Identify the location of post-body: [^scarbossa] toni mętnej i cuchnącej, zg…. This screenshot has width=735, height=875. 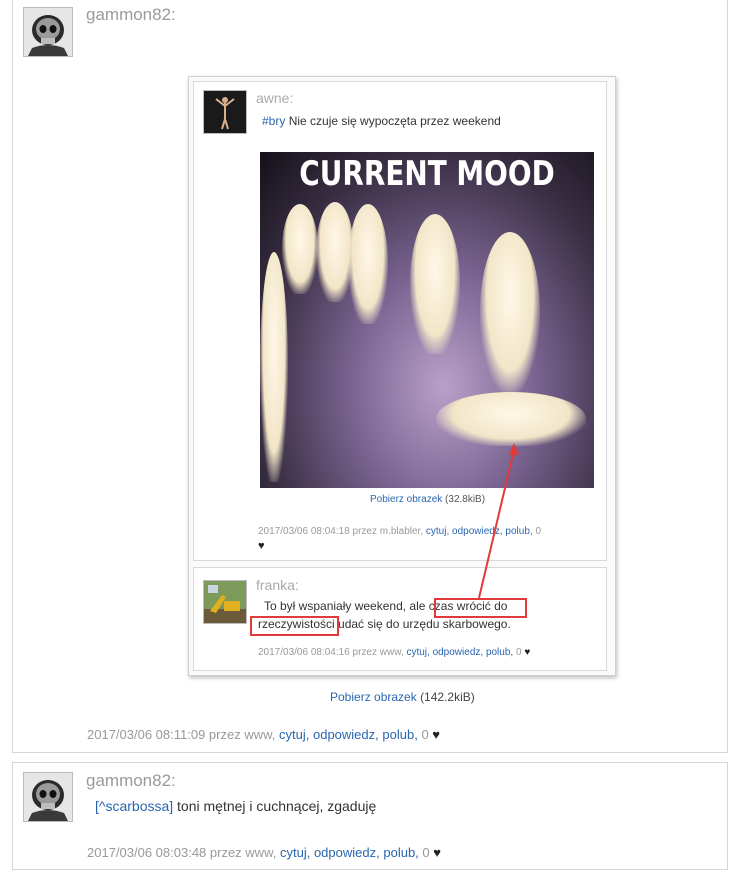
(236, 806).